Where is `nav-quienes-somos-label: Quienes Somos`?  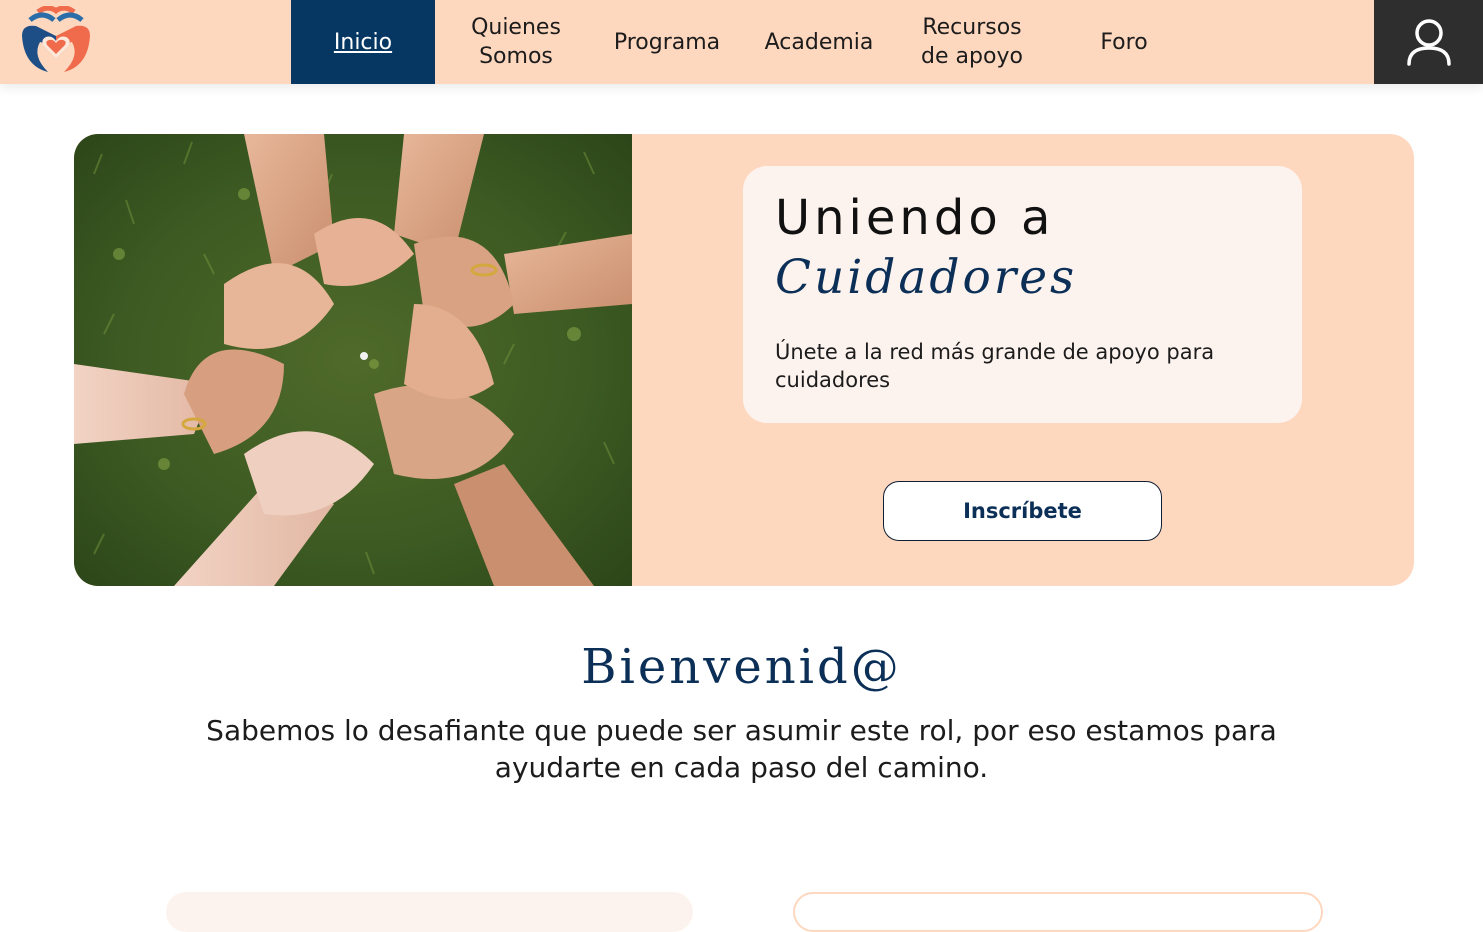 nav-quienes-somos-label: Quienes Somos is located at coordinates (516, 42).